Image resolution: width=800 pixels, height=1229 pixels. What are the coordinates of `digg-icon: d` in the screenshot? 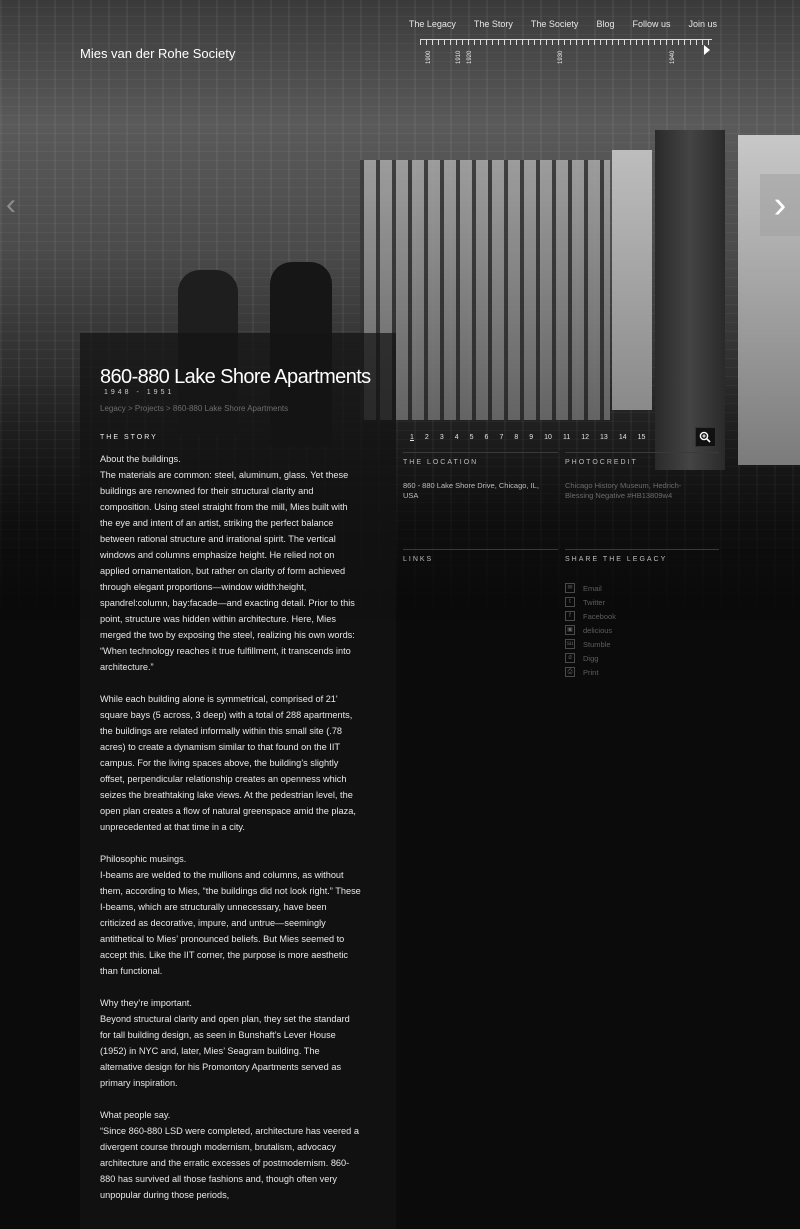 It's located at (570, 658).